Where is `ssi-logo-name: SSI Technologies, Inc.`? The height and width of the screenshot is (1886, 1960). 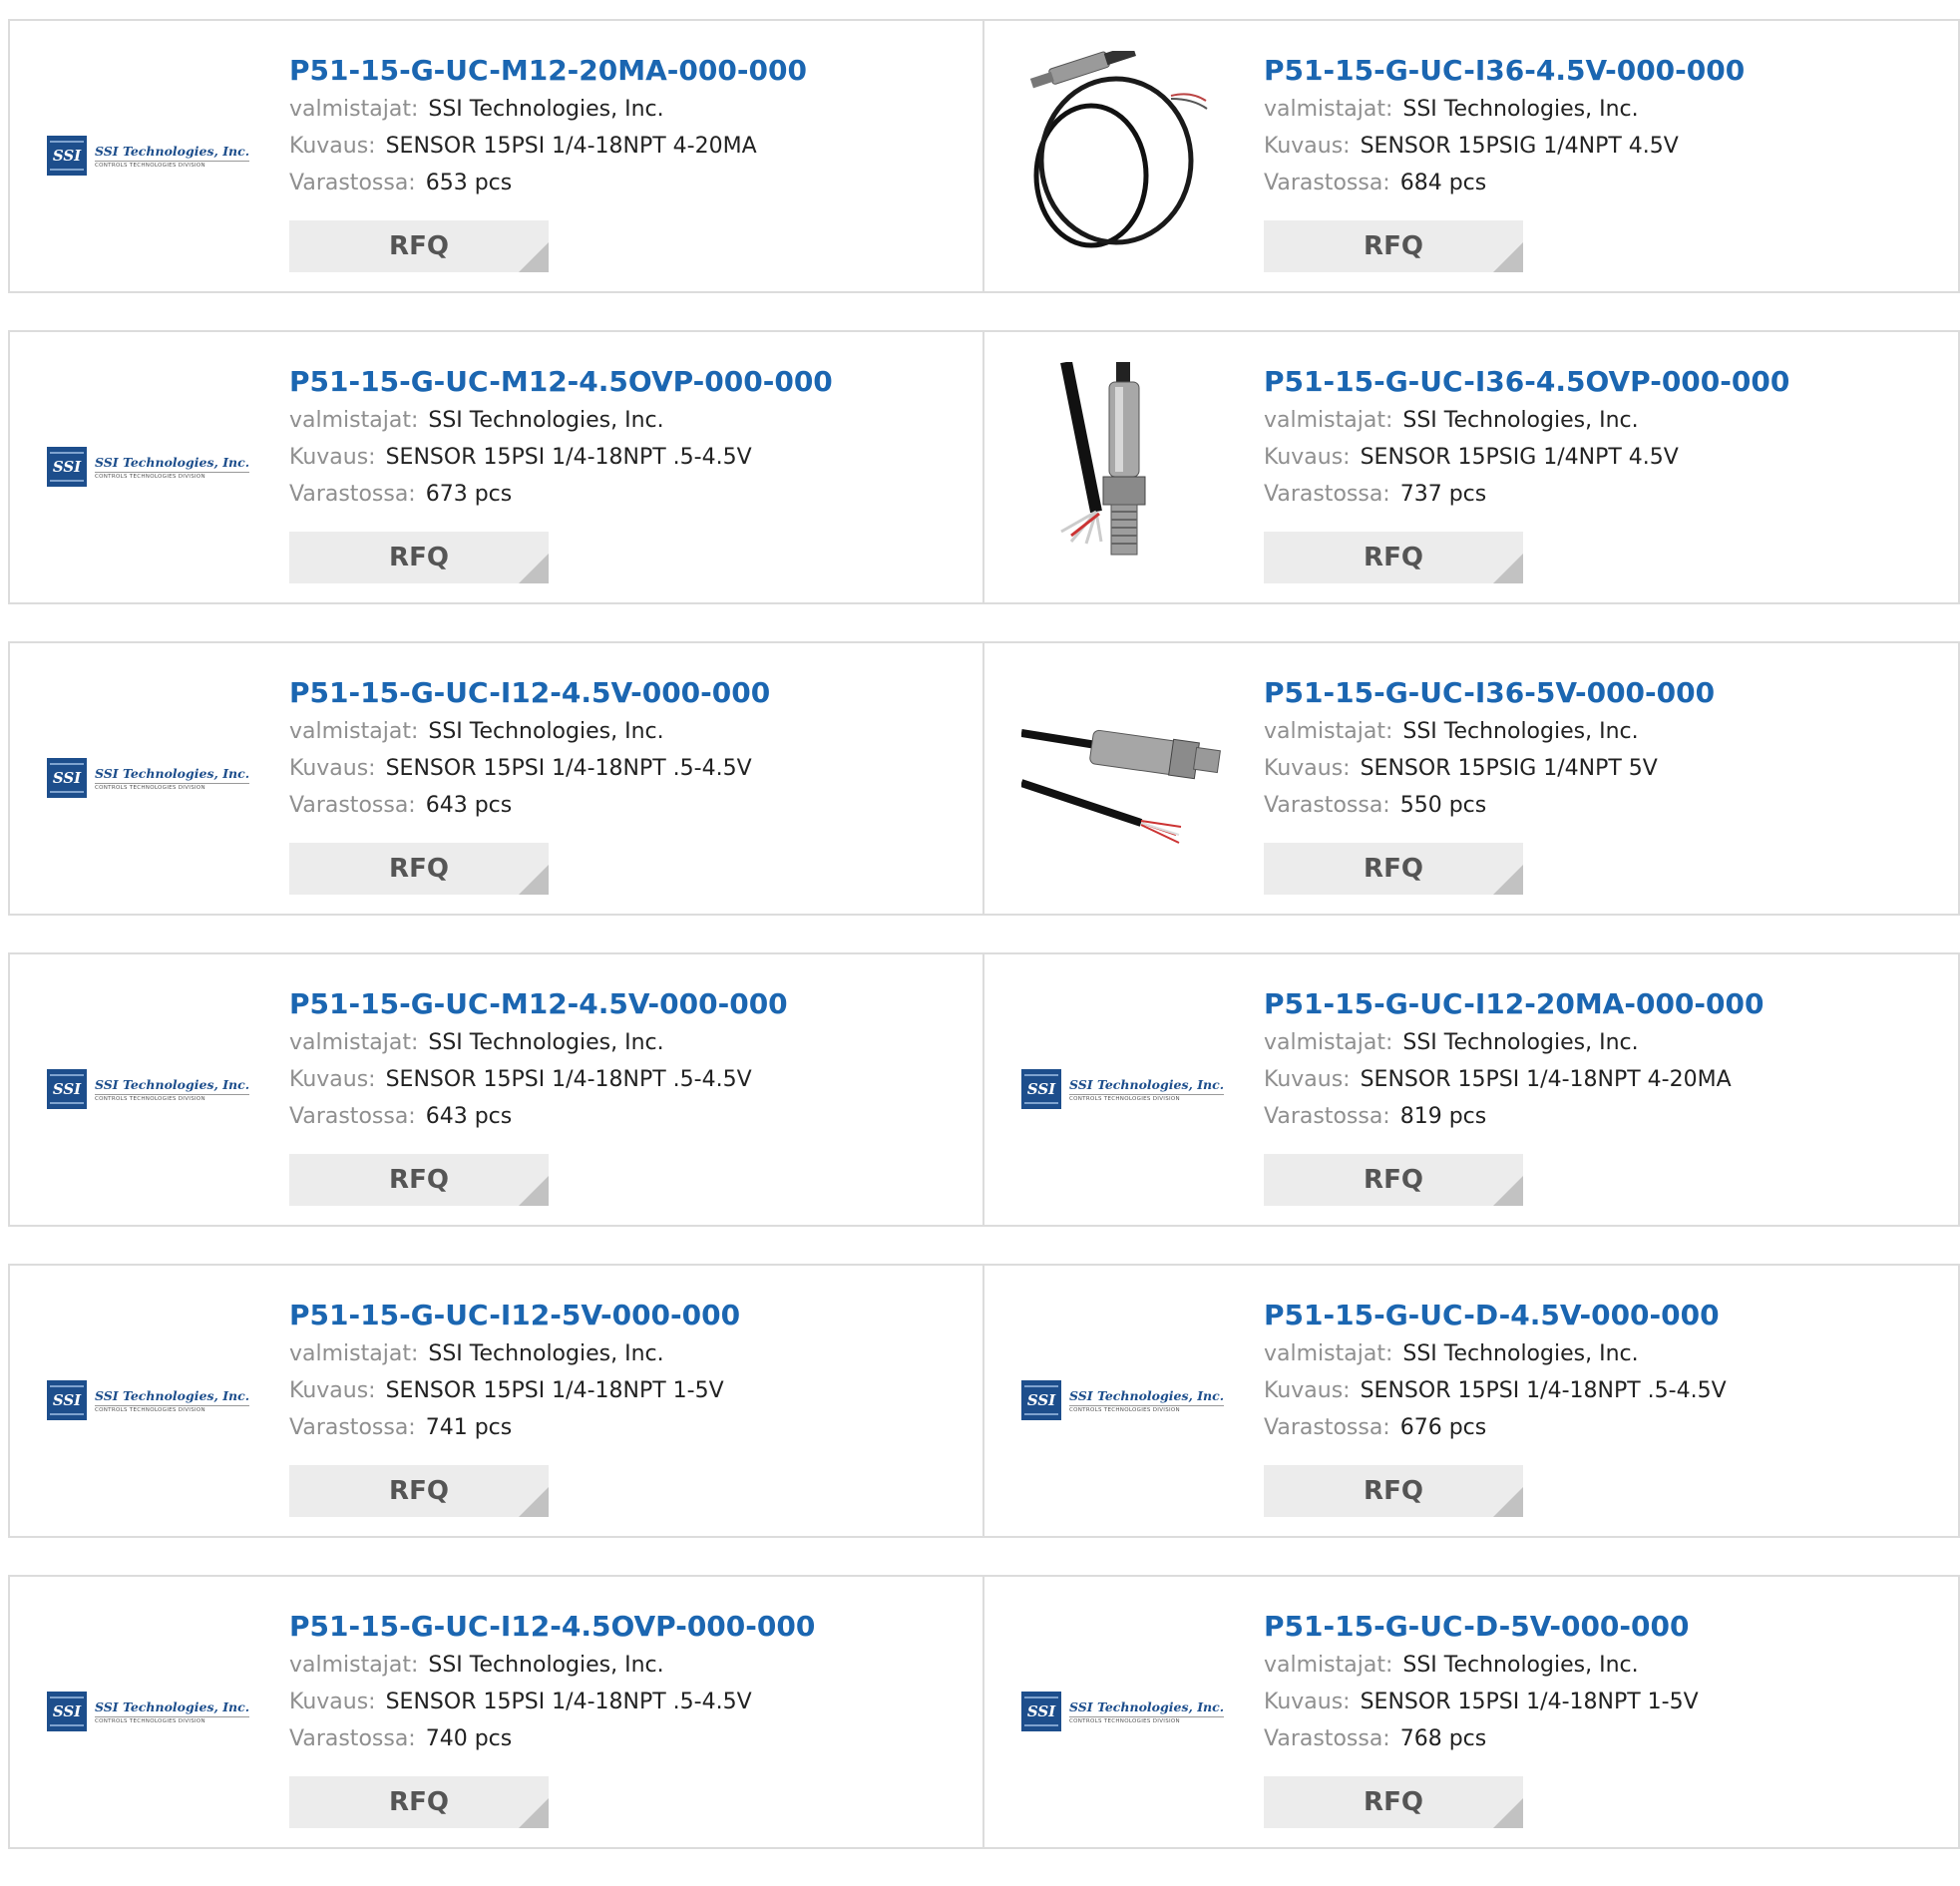
ssi-logo-name: SSI Technologies, Inc. is located at coordinates (1147, 1706).